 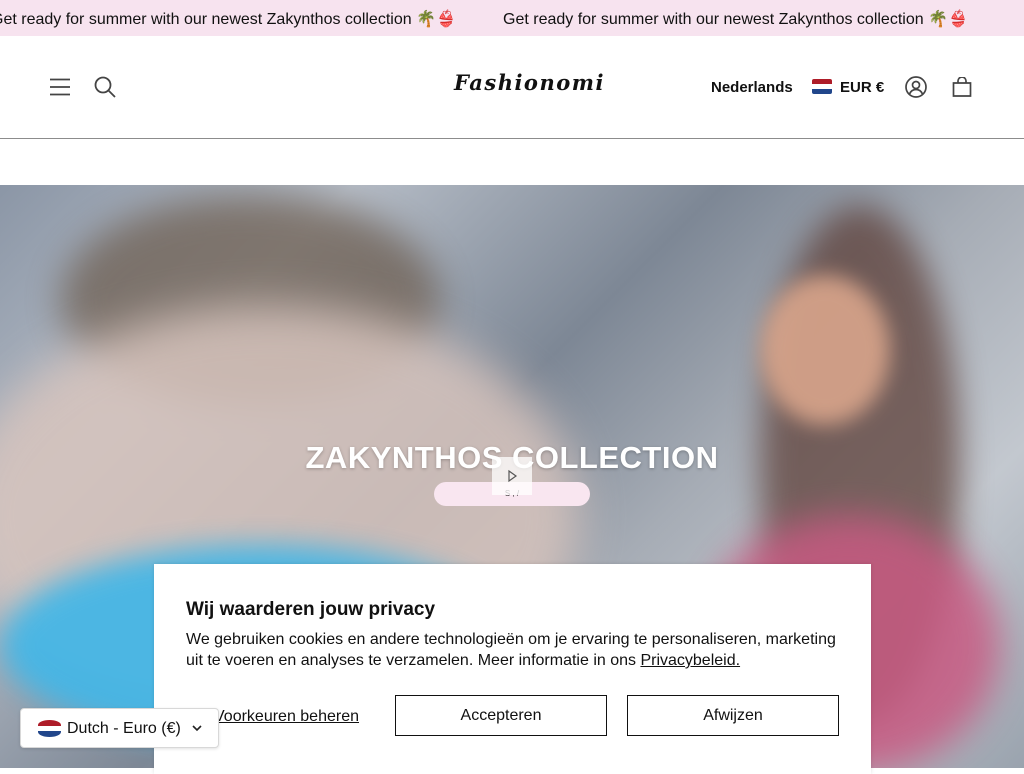 What do you see at coordinates (825, 350) in the screenshot?
I see `hero-image-area` at bounding box center [825, 350].